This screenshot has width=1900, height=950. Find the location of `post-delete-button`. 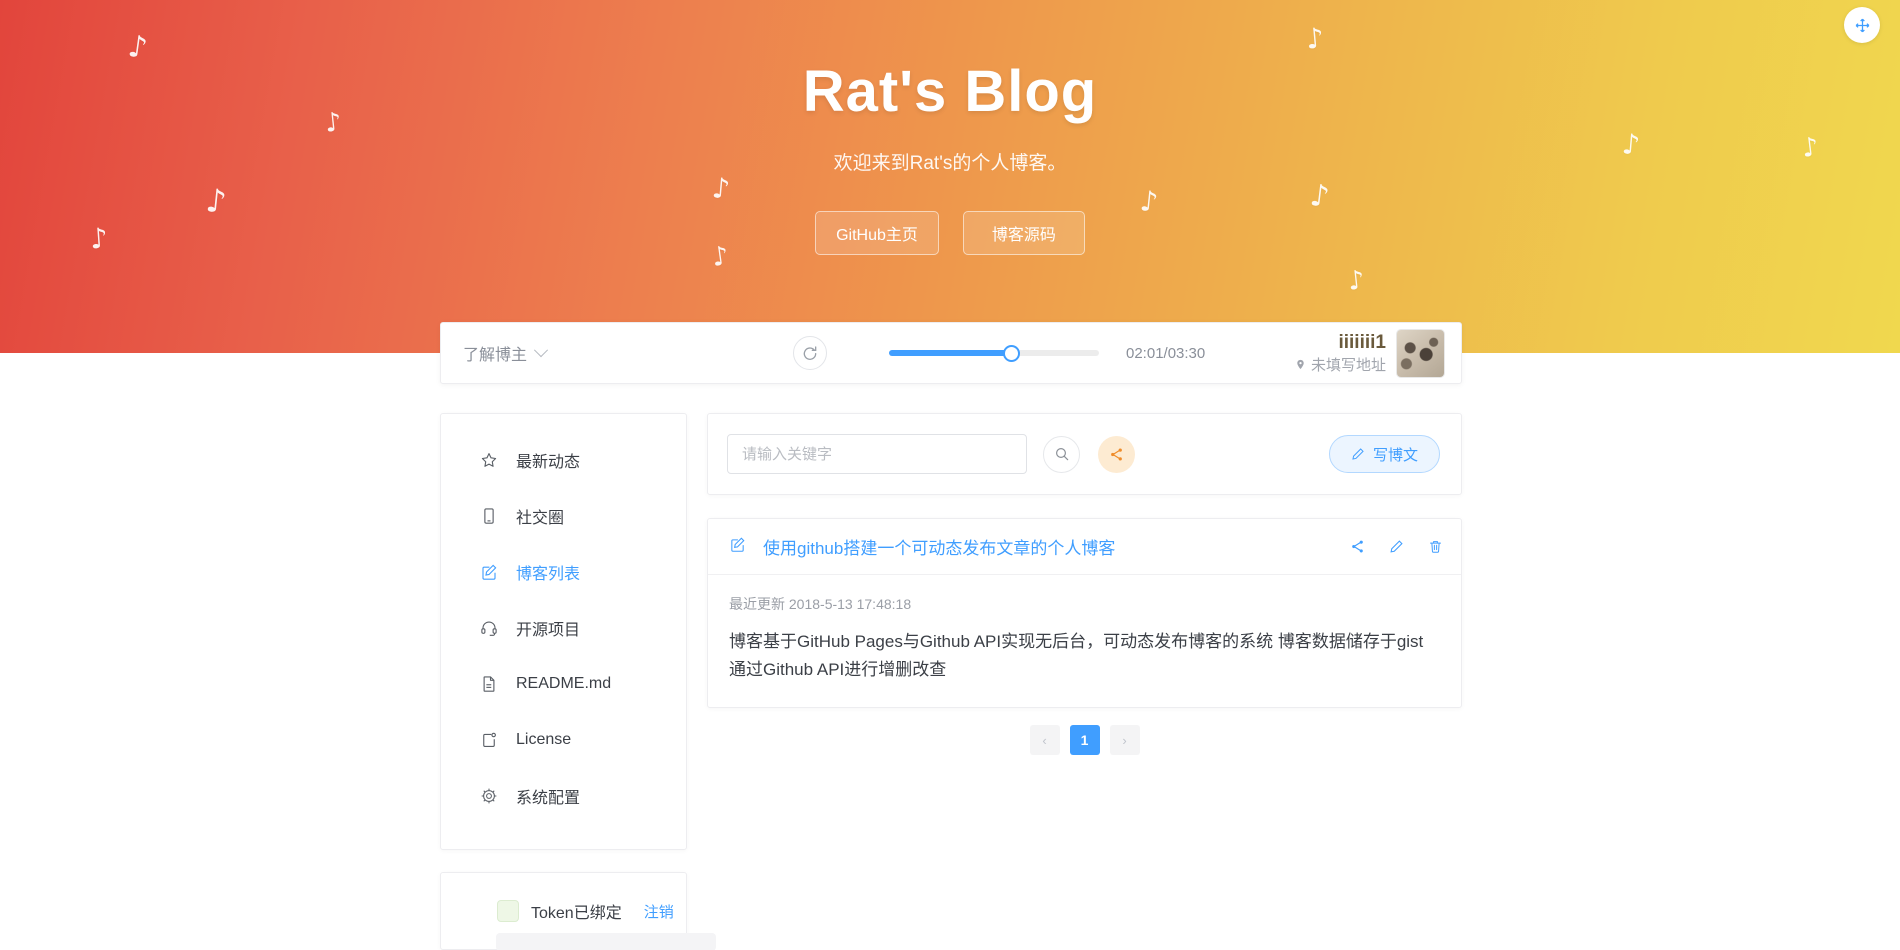

post-delete-button is located at coordinates (1435, 546).